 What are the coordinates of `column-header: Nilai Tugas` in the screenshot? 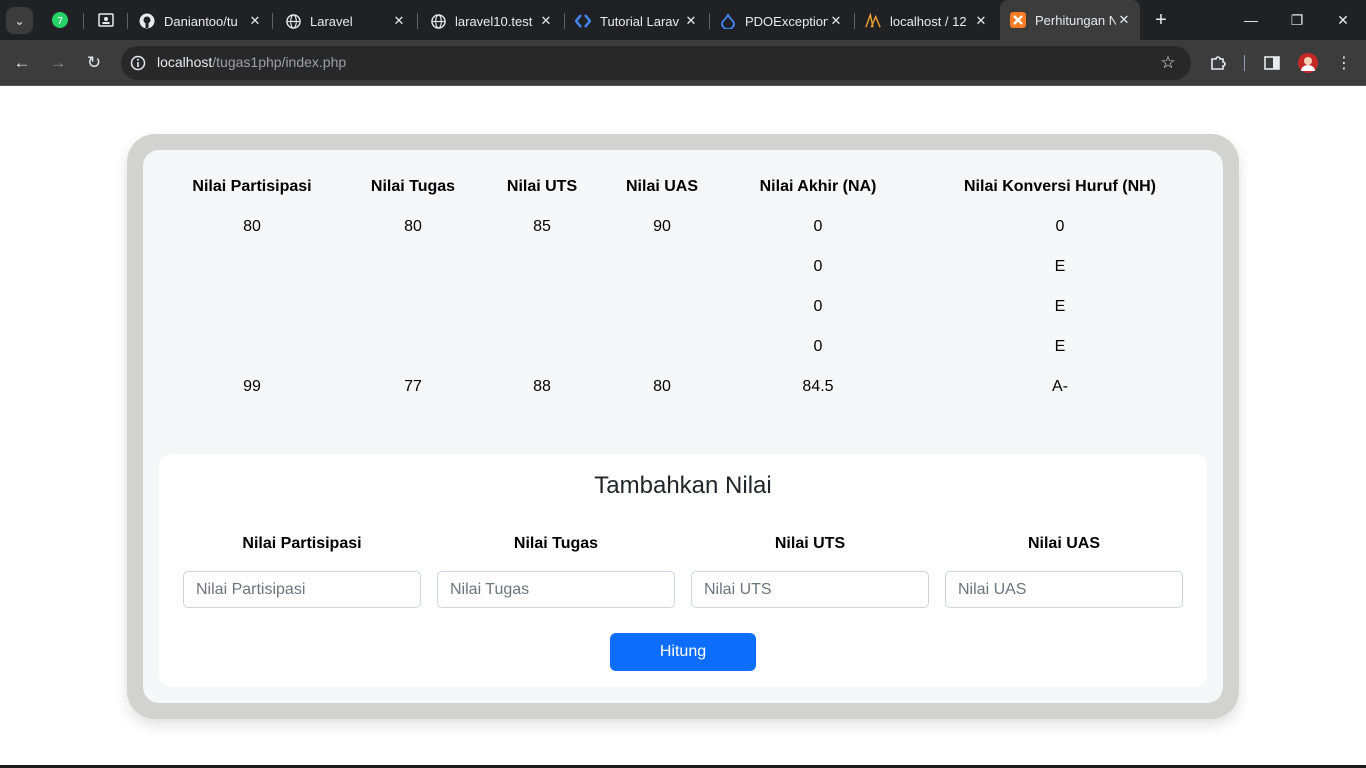 It's located at (413, 186).